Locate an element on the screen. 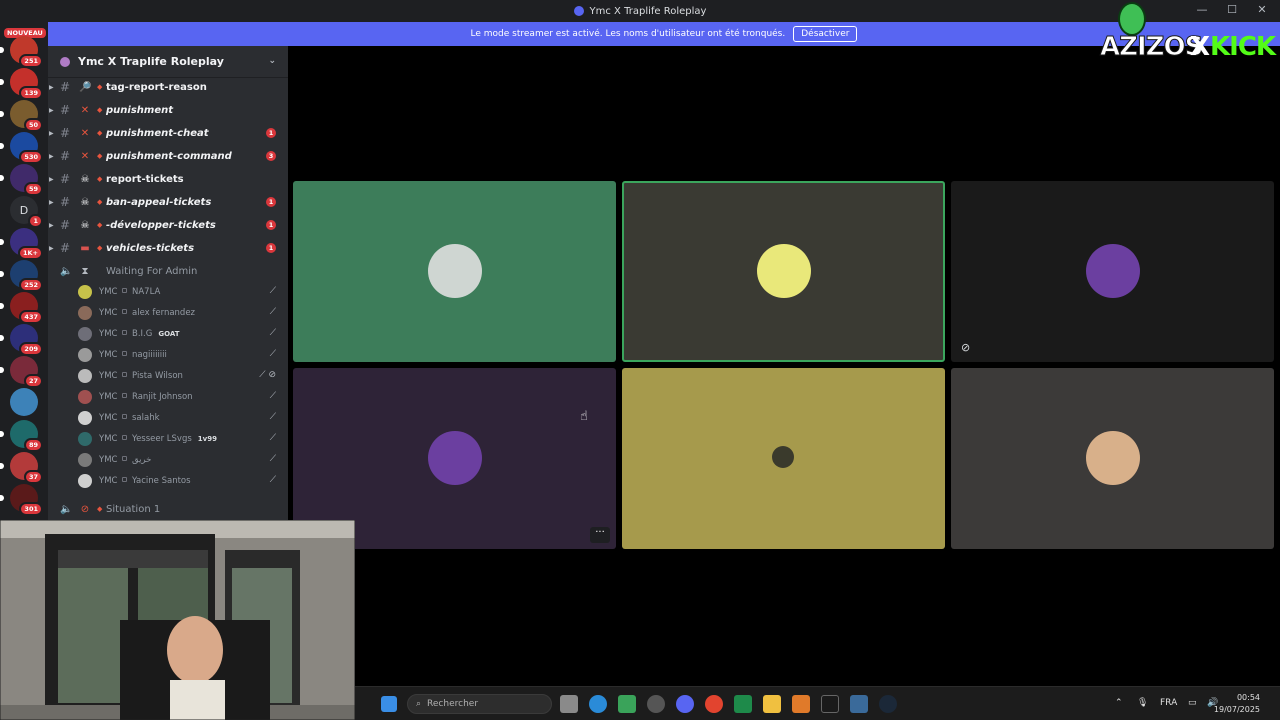 Image resolution: width=1280 pixels, height=720 pixels. voice-member: YMC NA7LA ⟋ is located at coordinates (168, 291).